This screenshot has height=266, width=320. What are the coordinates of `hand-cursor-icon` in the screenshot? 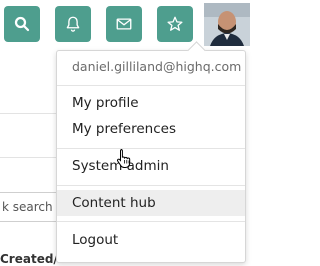 It's located at (123, 158).